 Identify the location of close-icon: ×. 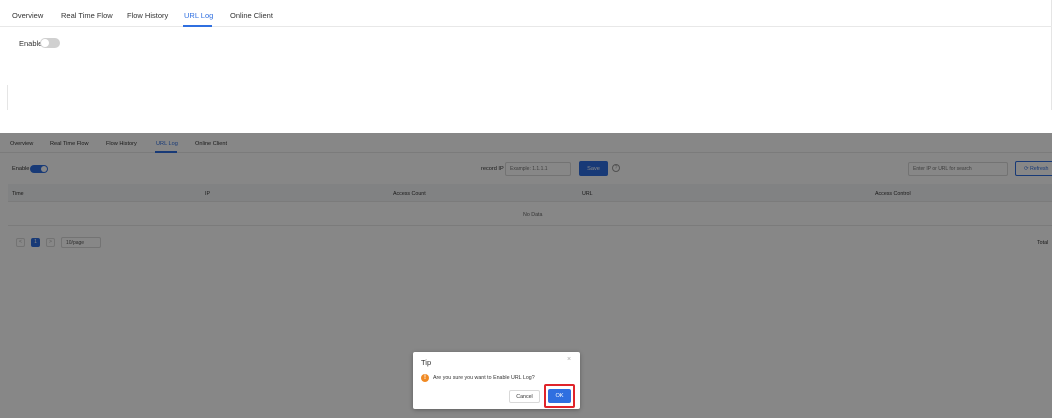
(569, 359).